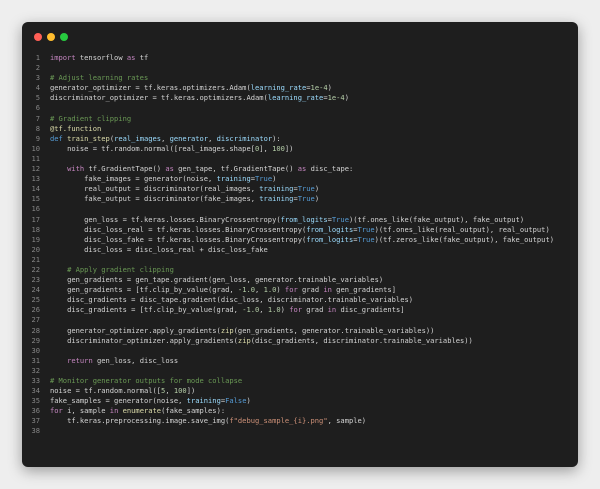 The width and height of the screenshot is (600, 489). I want to click on code-line: 30, so click(300, 351).